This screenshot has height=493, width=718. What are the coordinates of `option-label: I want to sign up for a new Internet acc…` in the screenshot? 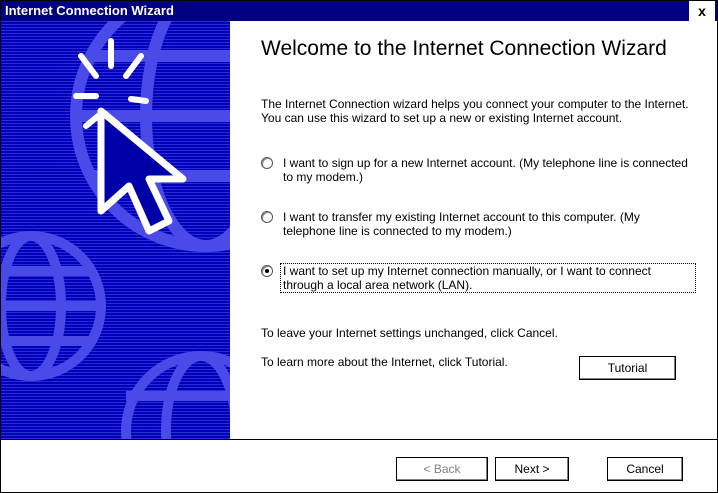 It's located at (485, 170).